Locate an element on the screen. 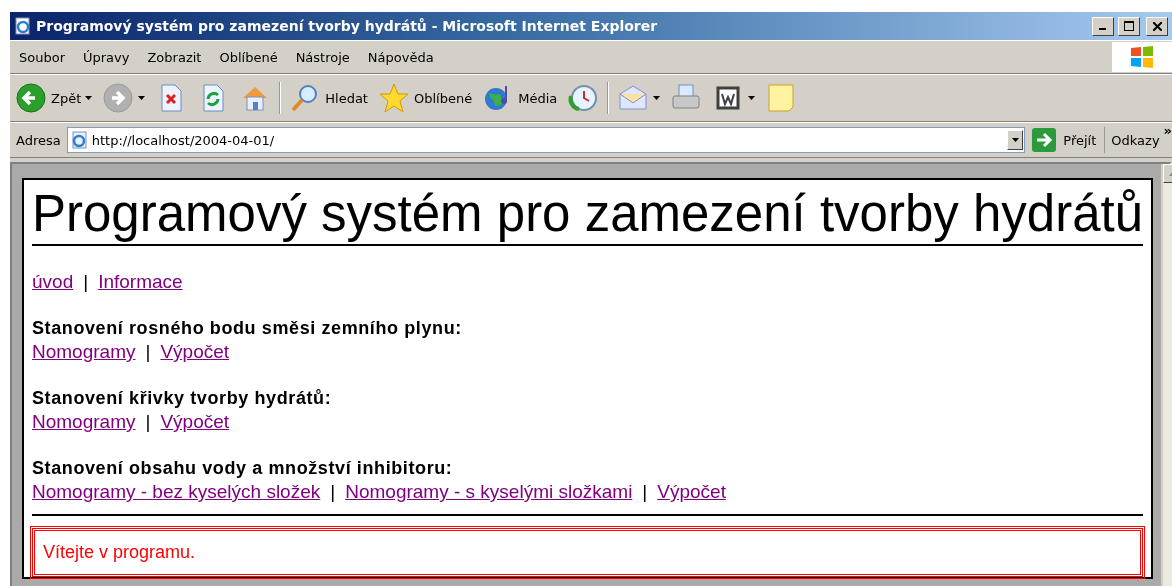 The width and height of the screenshot is (1172, 586). menu-item: Nástroje is located at coordinates (322, 57).